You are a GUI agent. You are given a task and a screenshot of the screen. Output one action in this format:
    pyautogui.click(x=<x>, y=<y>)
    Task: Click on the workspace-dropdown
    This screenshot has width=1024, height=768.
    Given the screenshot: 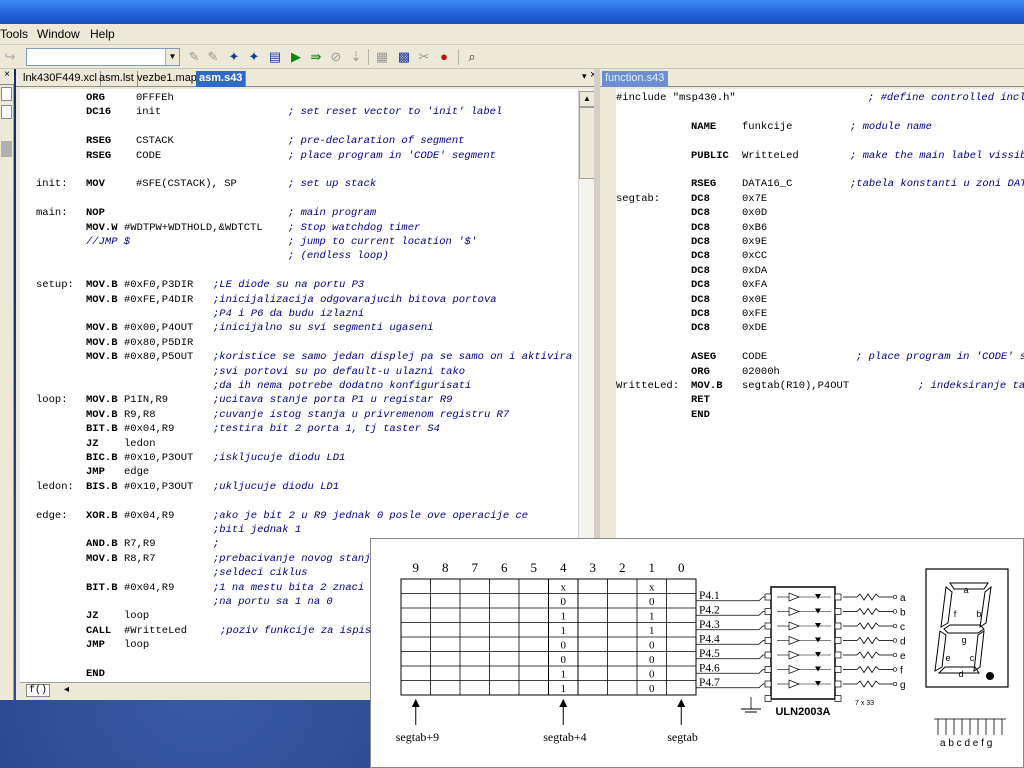 What is the action you would take?
    pyautogui.click(x=6, y=94)
    